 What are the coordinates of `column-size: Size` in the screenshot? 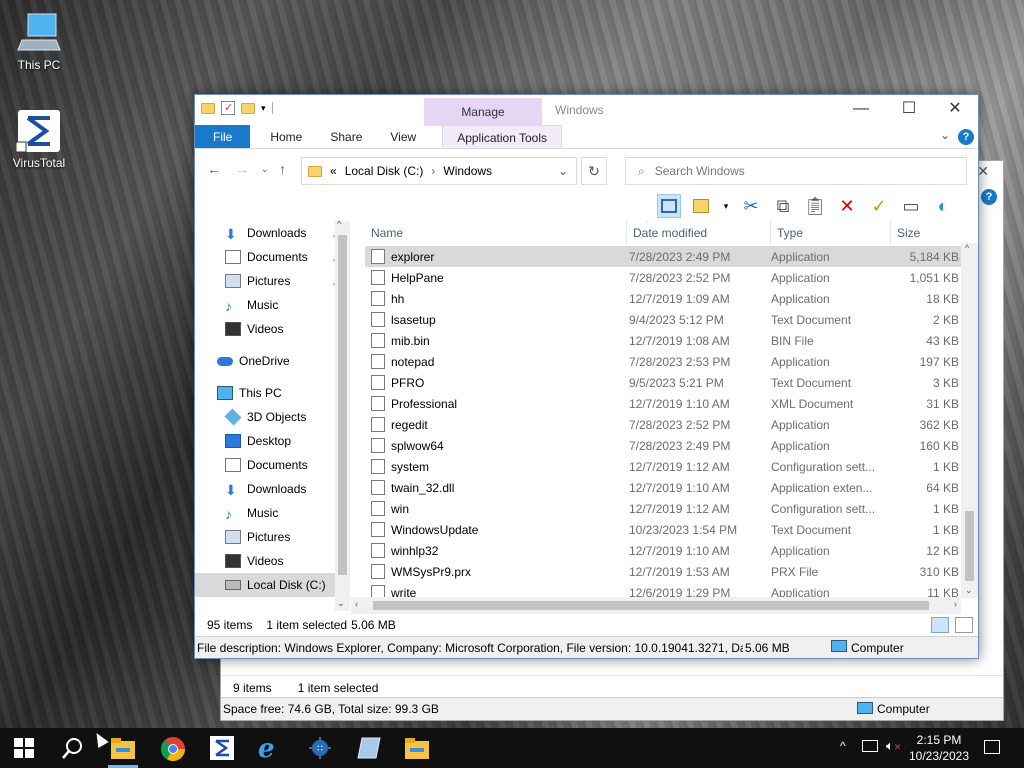 It's located at (927, 233).